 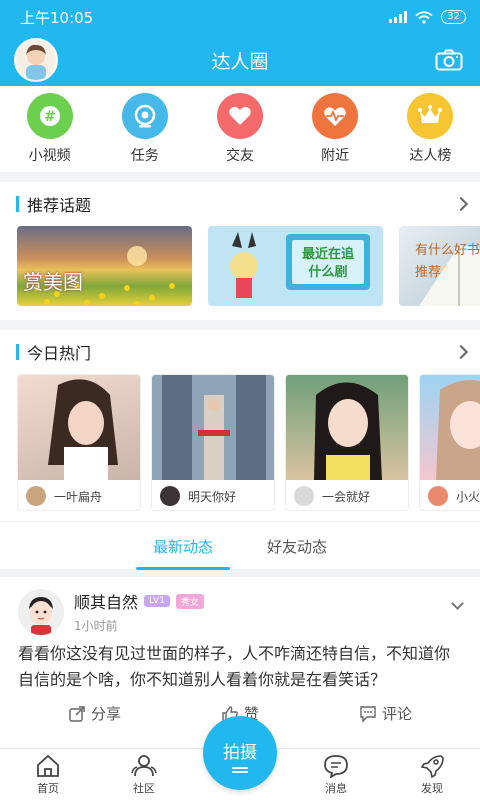 What do you see at coordinates (240, 612) in the screenshot?
I see `post-header: 顺其自然 LV1 秀女 1小时前` at bounding box center [240, 612].